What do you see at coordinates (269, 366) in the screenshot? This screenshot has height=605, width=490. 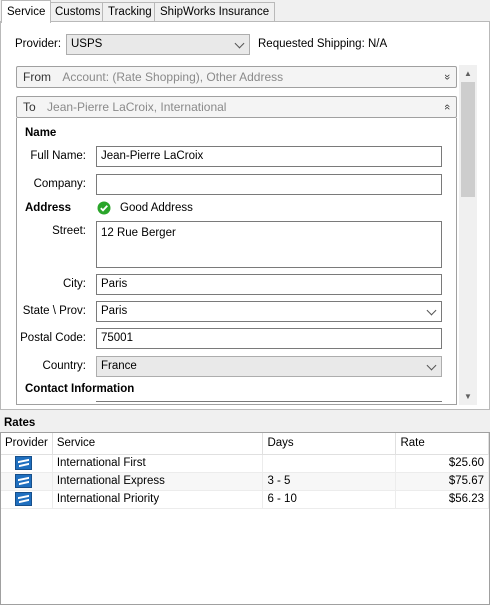 I see `country-dropdown: France` at bounding box center [269, 366].